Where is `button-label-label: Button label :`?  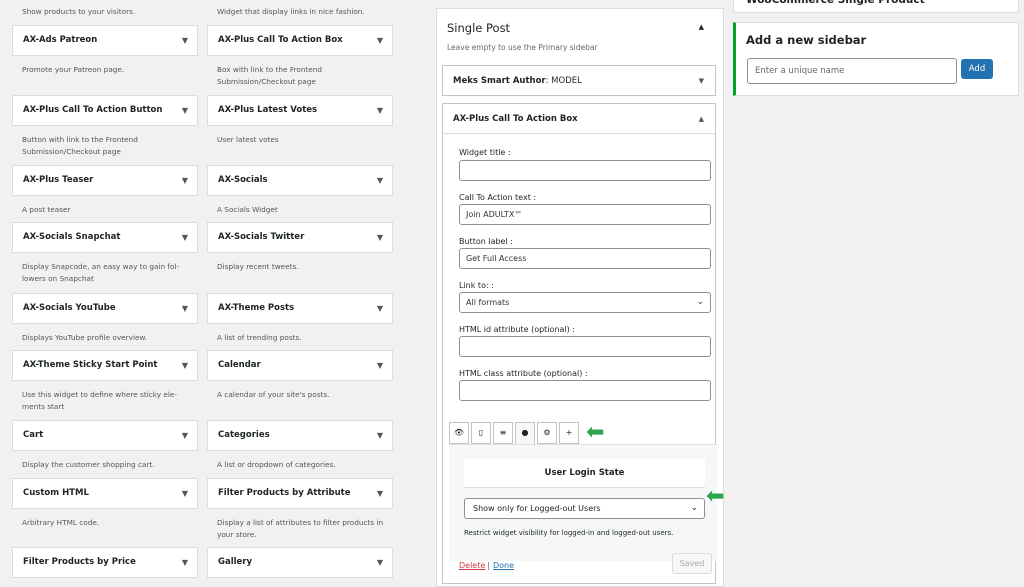 button-label-label: Button label : is located at coordinates (486, 241).